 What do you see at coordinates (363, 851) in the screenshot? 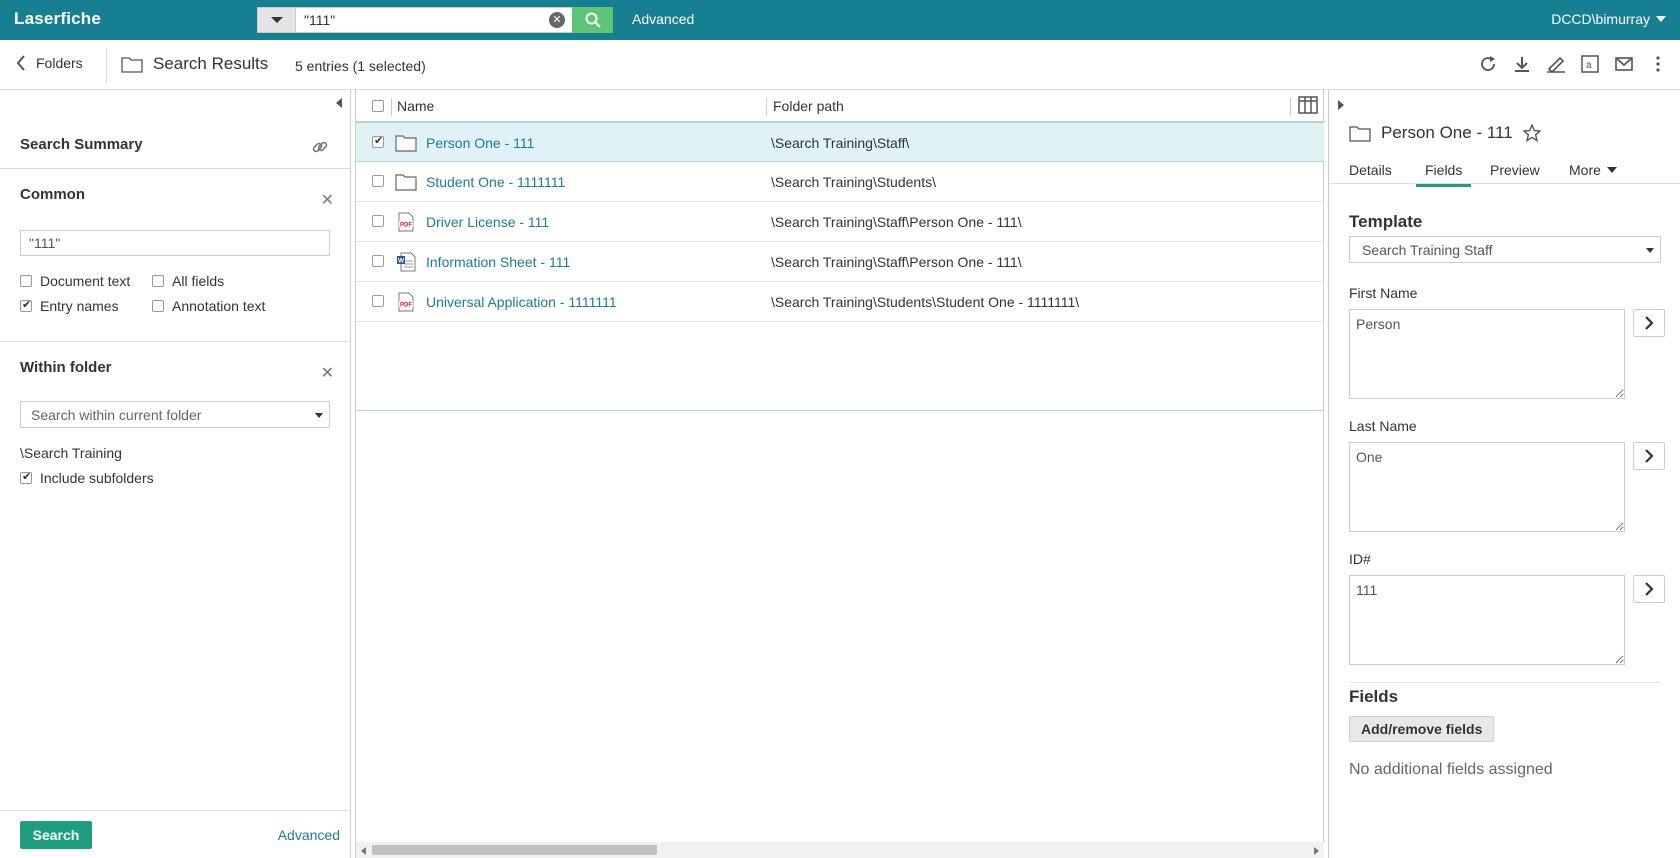
I see `scroll-left-icon` at bounding box center [363, 851].